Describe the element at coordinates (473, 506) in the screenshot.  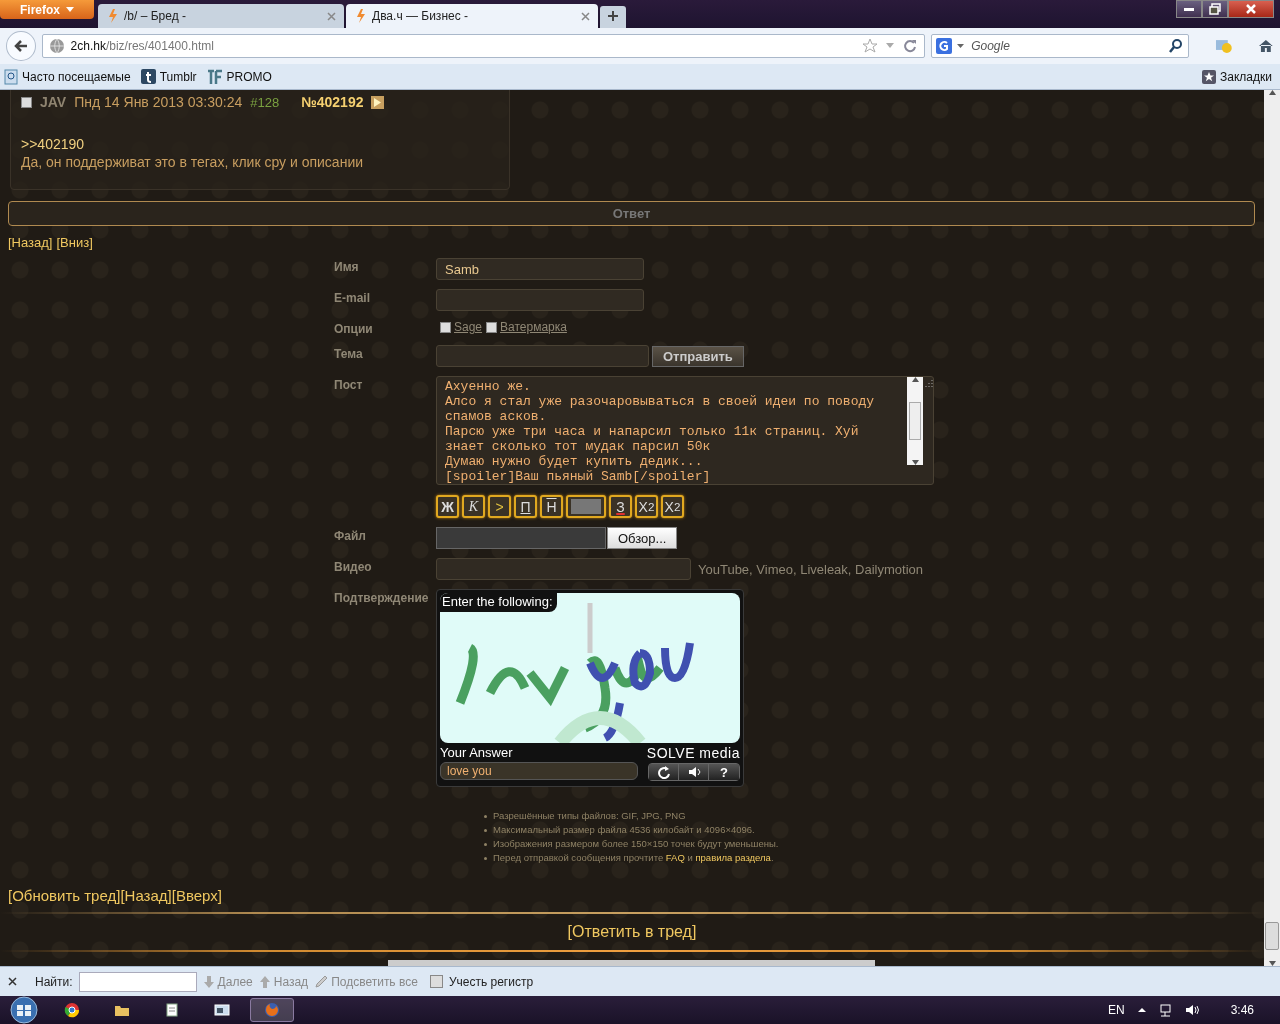
I see `format-button: К` at that location.